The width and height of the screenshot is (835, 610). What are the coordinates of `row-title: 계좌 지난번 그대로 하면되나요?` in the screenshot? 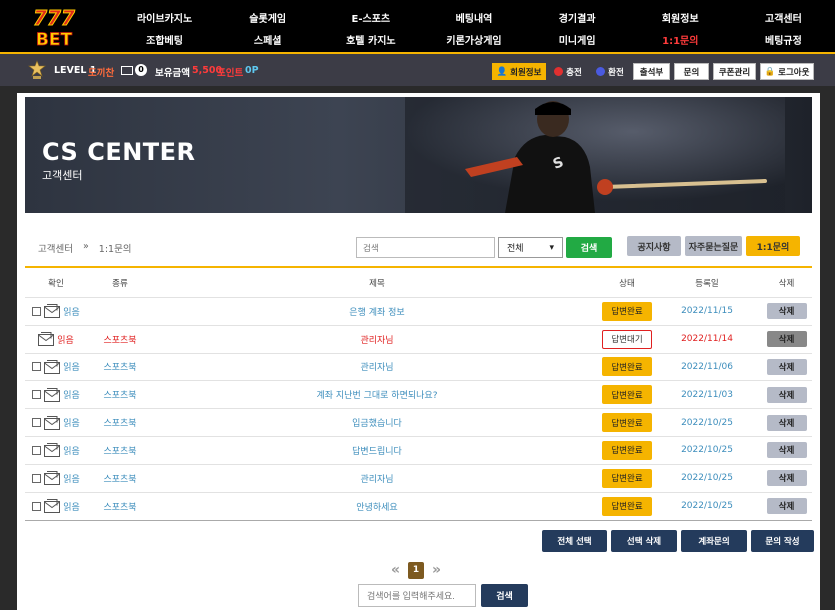 It's located at (377, 394).